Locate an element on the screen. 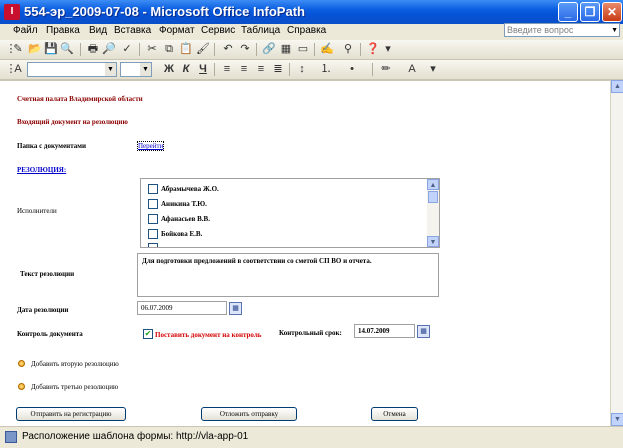 The height and width of the screenshot is (448, 623). styles-icon: A is located at coordinates (18, 69).